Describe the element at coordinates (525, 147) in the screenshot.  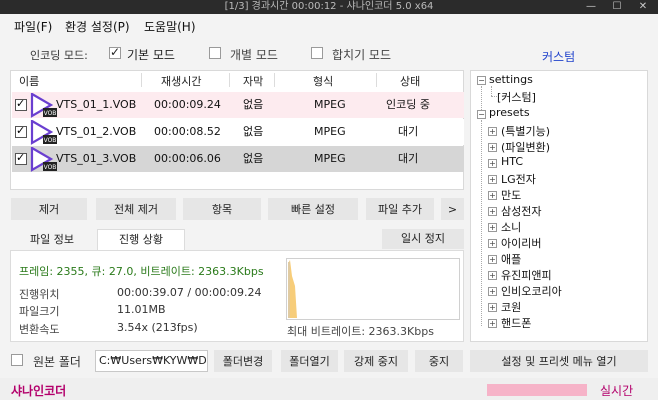
I see `tree-node-preset: (파일변환)` at that location.